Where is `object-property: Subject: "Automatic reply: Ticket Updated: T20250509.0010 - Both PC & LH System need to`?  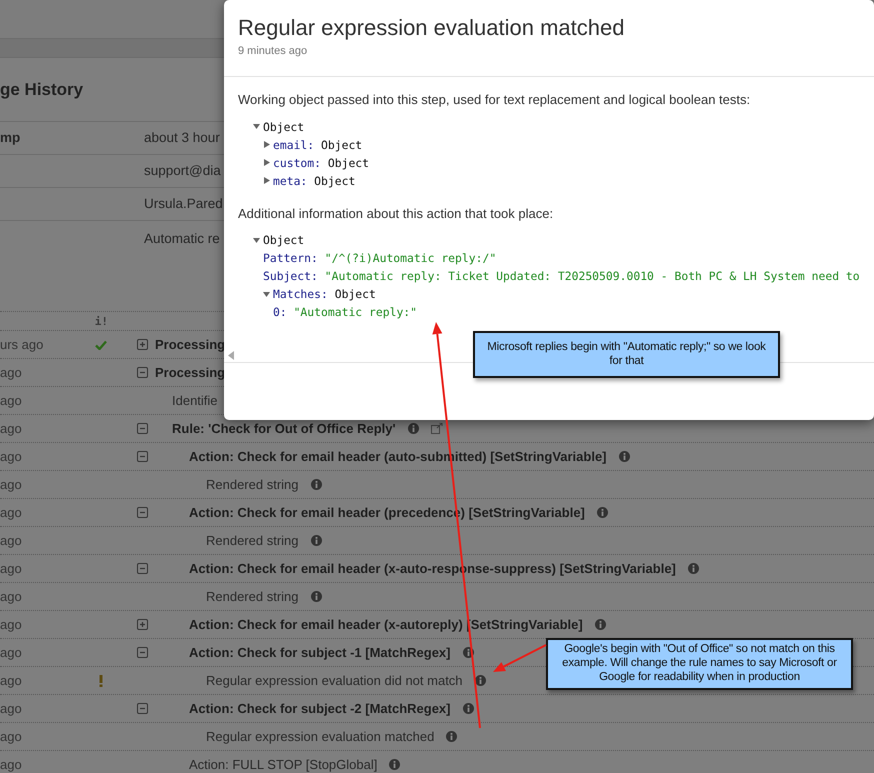 object-property: Subject: "Automatic reply: Ticket Updated: T20250509.0010 - Both PC & LH System need to is located at coordinates (561, 276).